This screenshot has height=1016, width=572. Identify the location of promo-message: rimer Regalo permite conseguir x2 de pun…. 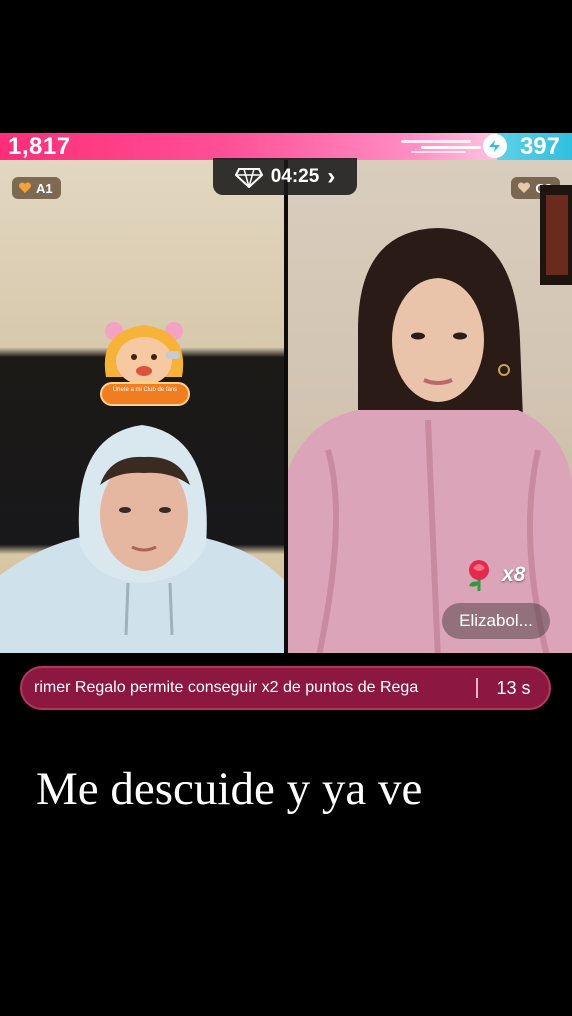
(226, 687).